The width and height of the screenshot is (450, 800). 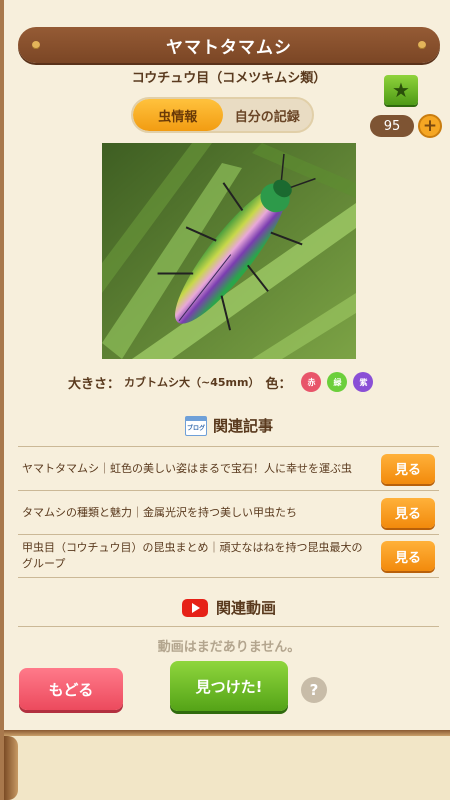 I want to click on star-icon: ★, so click(x=401, y=90).